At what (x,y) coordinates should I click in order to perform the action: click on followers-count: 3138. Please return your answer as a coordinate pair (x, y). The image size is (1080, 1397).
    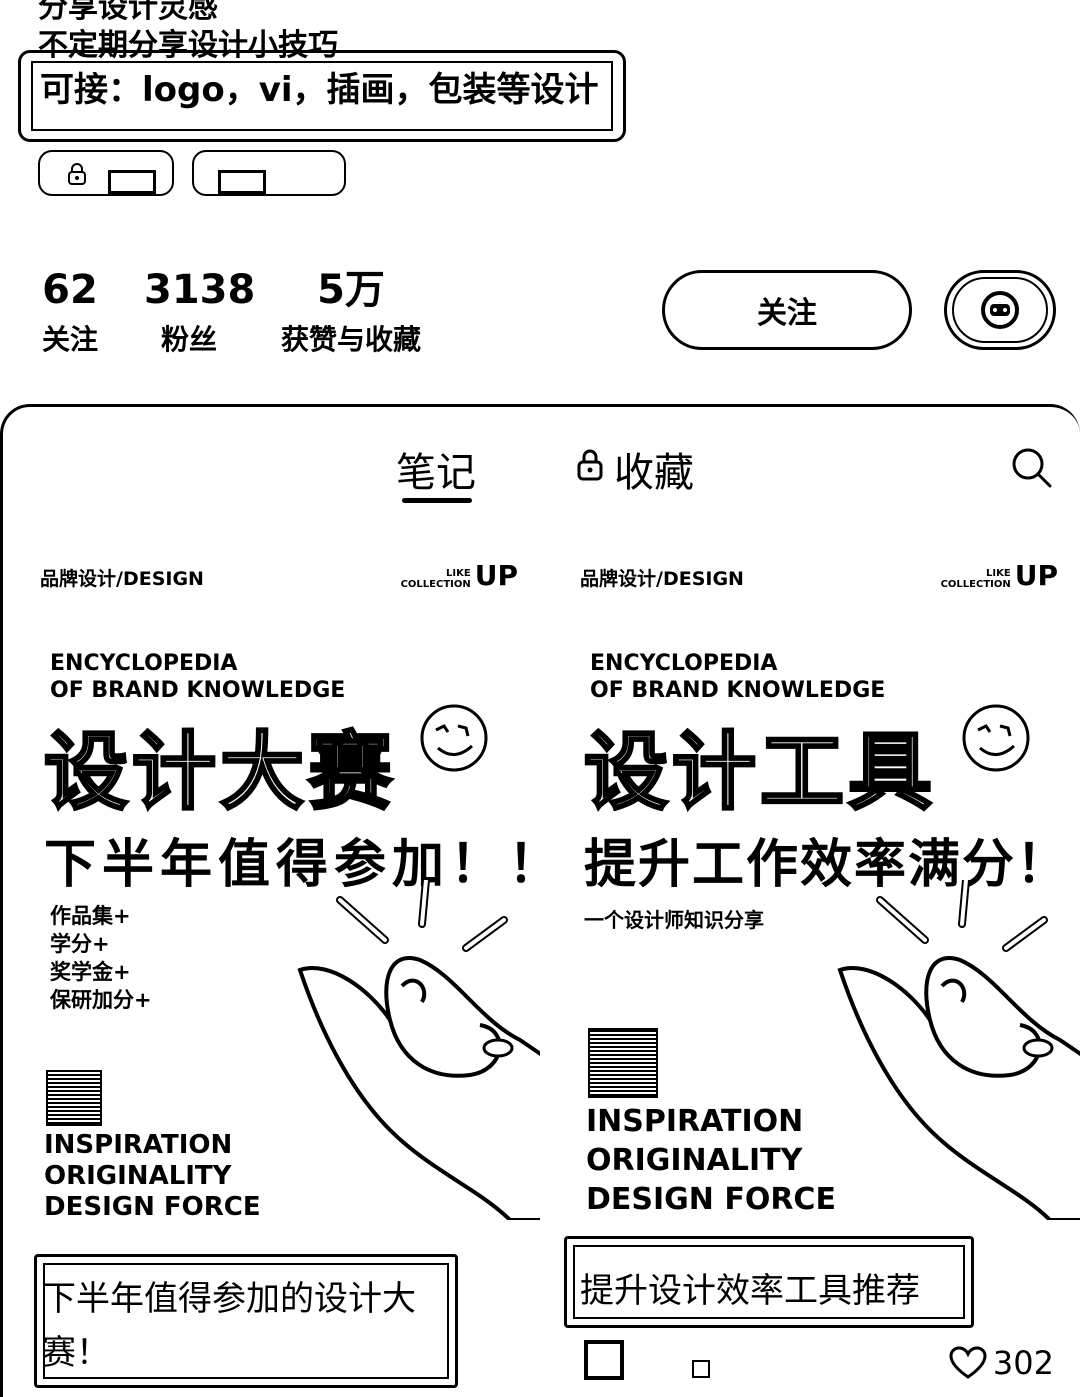
    Looking at the image, I should click on (200, 290).